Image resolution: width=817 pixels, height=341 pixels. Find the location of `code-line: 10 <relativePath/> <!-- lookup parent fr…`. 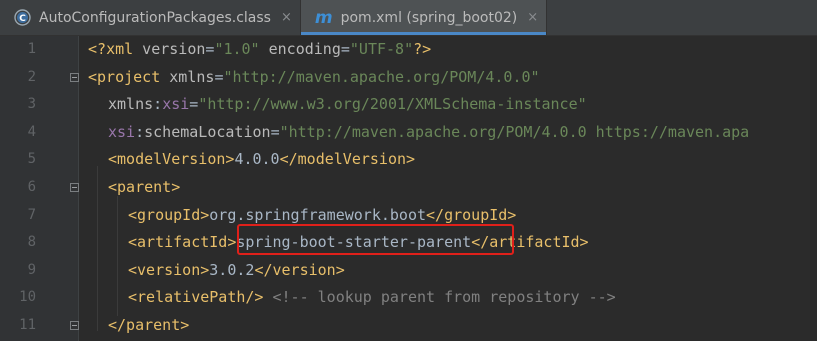

code-line: 10 <relativePath/> <!-- lookup parent fr… is located at coordinates (408, 298).